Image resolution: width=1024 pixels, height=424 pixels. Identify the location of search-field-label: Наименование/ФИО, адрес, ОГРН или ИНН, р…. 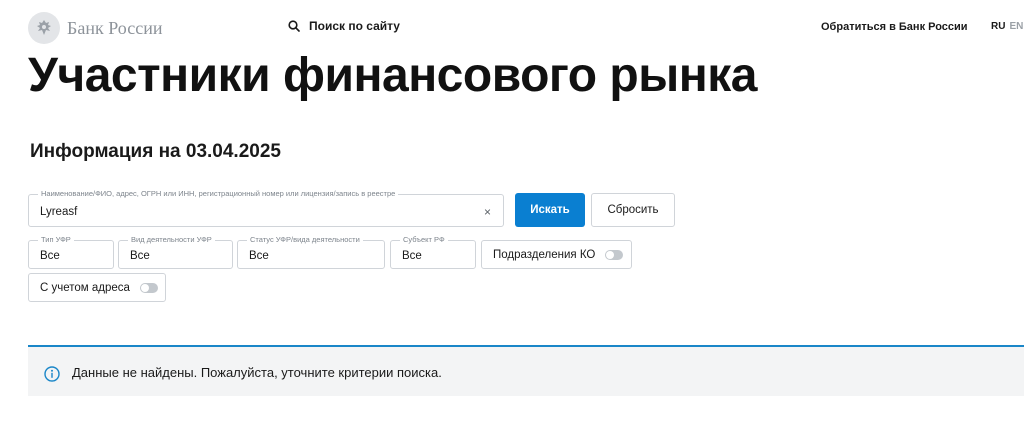
(218, 194).